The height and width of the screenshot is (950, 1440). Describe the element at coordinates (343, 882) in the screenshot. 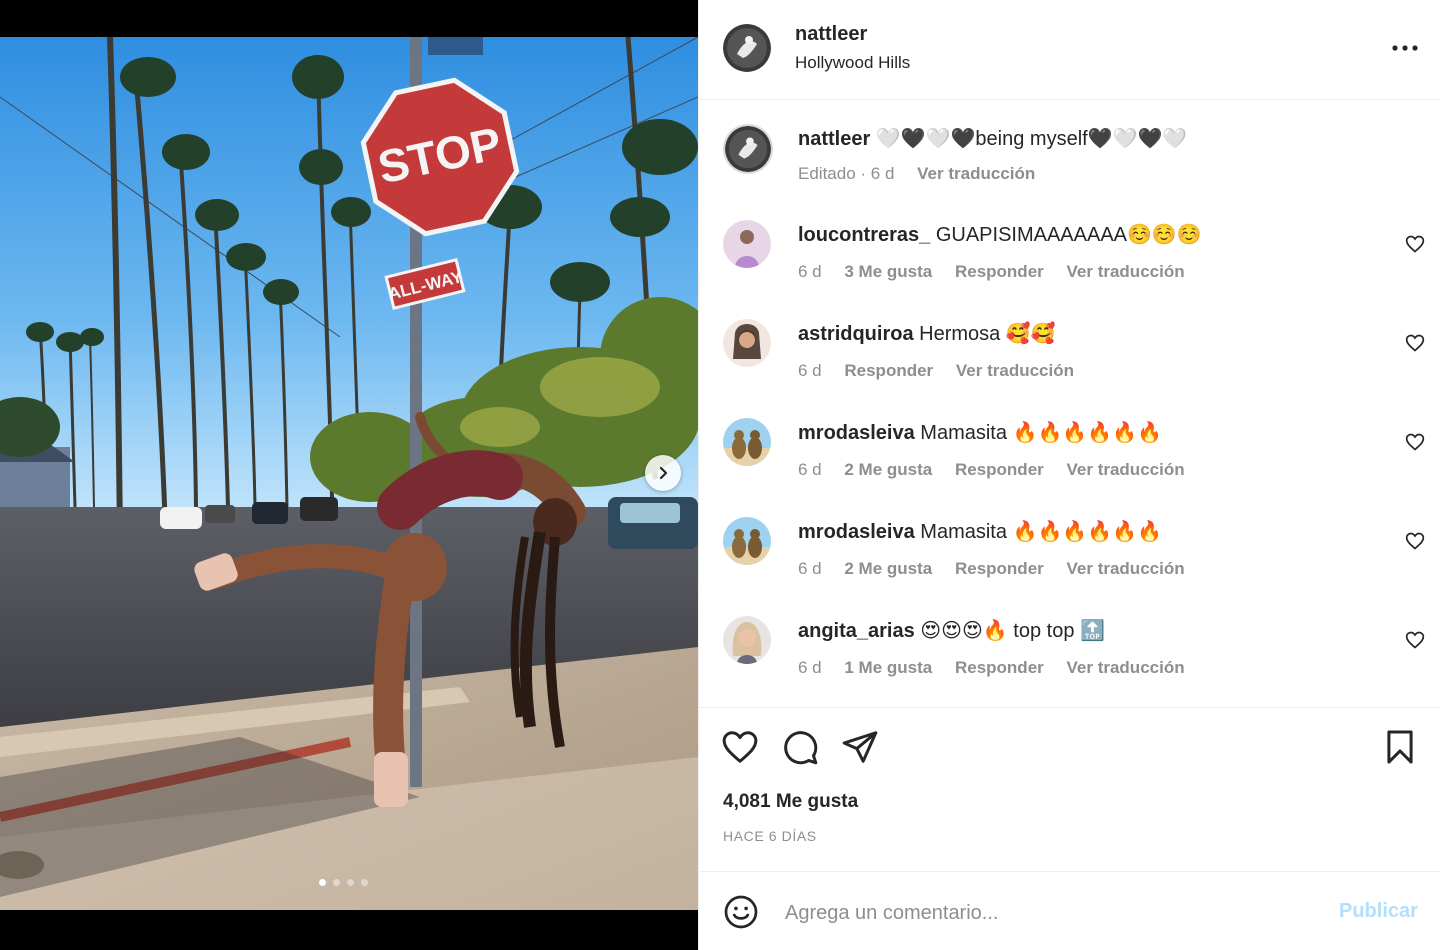

I see `carousel-indicator` at that location.